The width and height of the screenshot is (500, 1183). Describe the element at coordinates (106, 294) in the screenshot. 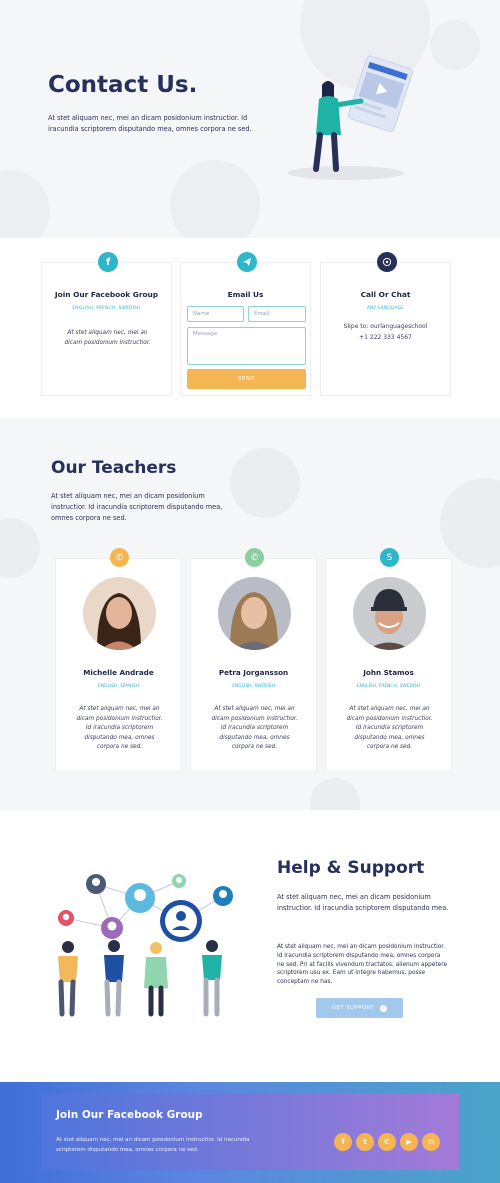

I see `card-title: Join Our Facebook Group` at that location.